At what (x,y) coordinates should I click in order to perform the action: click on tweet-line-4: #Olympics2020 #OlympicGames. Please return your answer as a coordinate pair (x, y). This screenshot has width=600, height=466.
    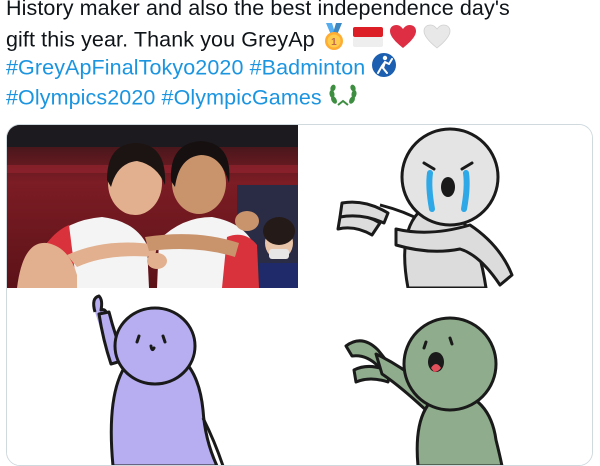
    Looking at the image, I should click on (301, 95).